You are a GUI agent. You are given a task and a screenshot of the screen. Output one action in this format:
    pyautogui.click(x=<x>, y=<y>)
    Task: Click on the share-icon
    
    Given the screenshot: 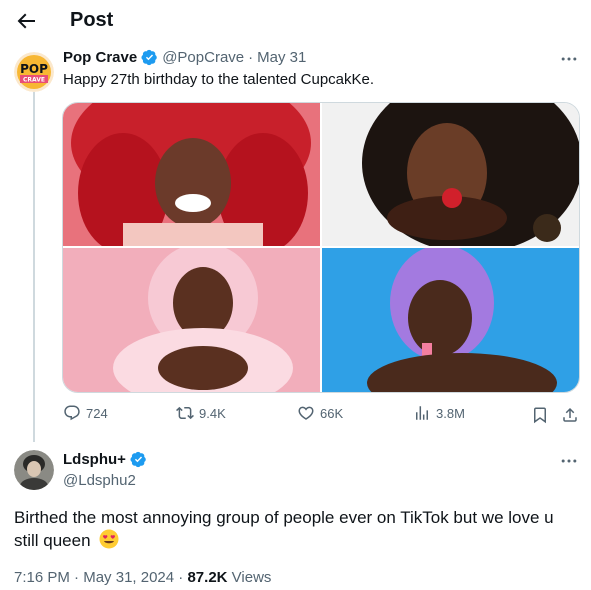 What is the action you would take?
    pyautogui.click(x=570, y=415)
    